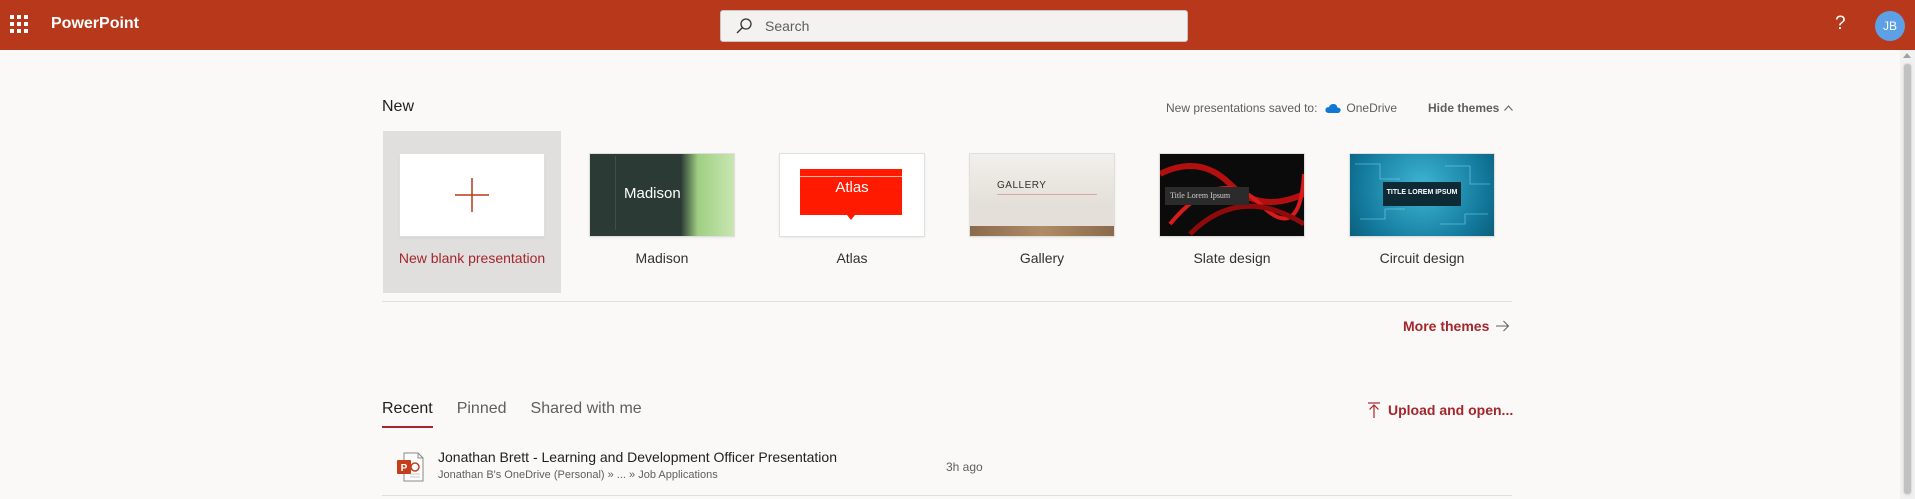 Image resolution: width=1915 pixels, height=499 pixels. What do you see at coordinates (852, 258) in the screenshot?
I see `template-label: Atlas` at bounding box center [852, 258].